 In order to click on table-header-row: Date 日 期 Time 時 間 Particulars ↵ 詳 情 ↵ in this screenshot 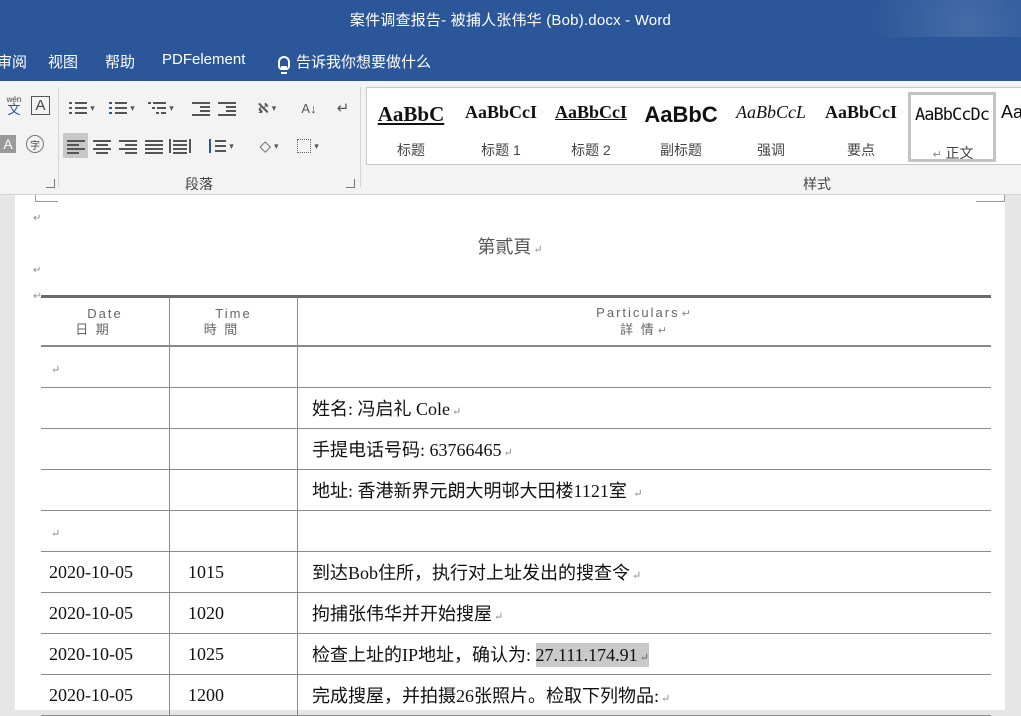, I will do `click(516, 321)`.